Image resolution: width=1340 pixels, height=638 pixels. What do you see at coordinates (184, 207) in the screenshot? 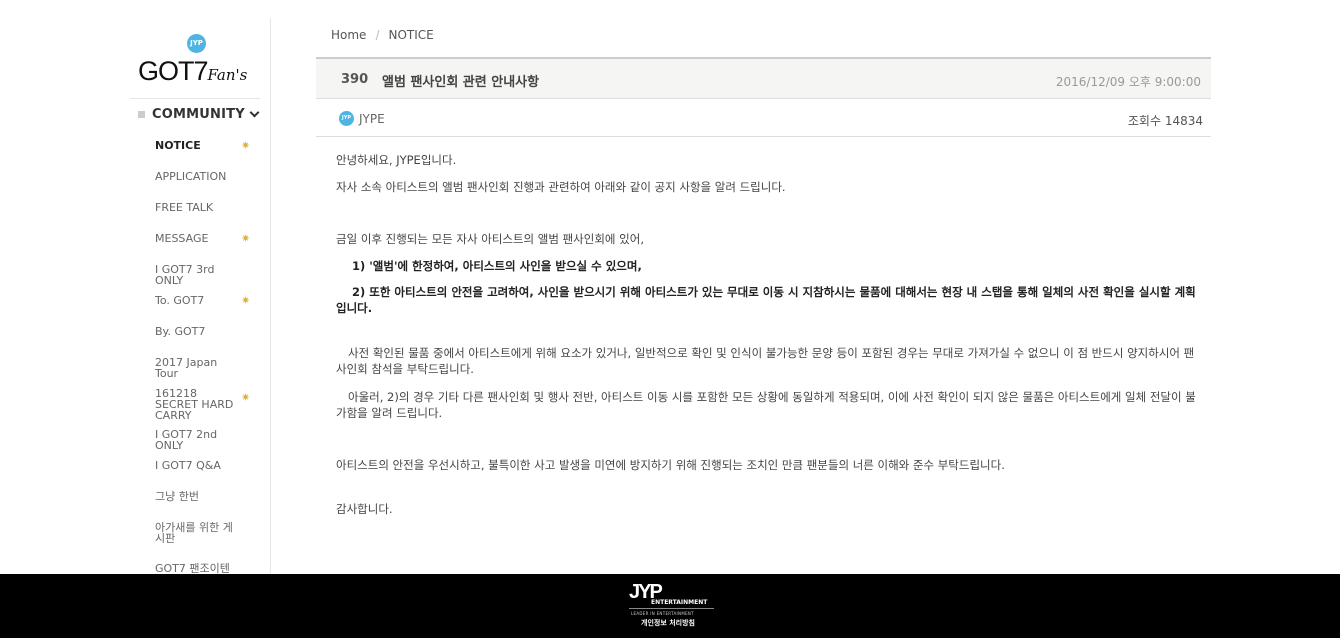
I see `sidebar-item-label: FREE TALK` at bounding box center [184, 207].